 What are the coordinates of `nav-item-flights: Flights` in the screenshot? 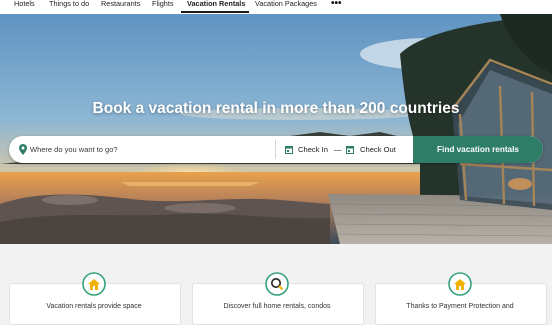 It's located at (163, 5).